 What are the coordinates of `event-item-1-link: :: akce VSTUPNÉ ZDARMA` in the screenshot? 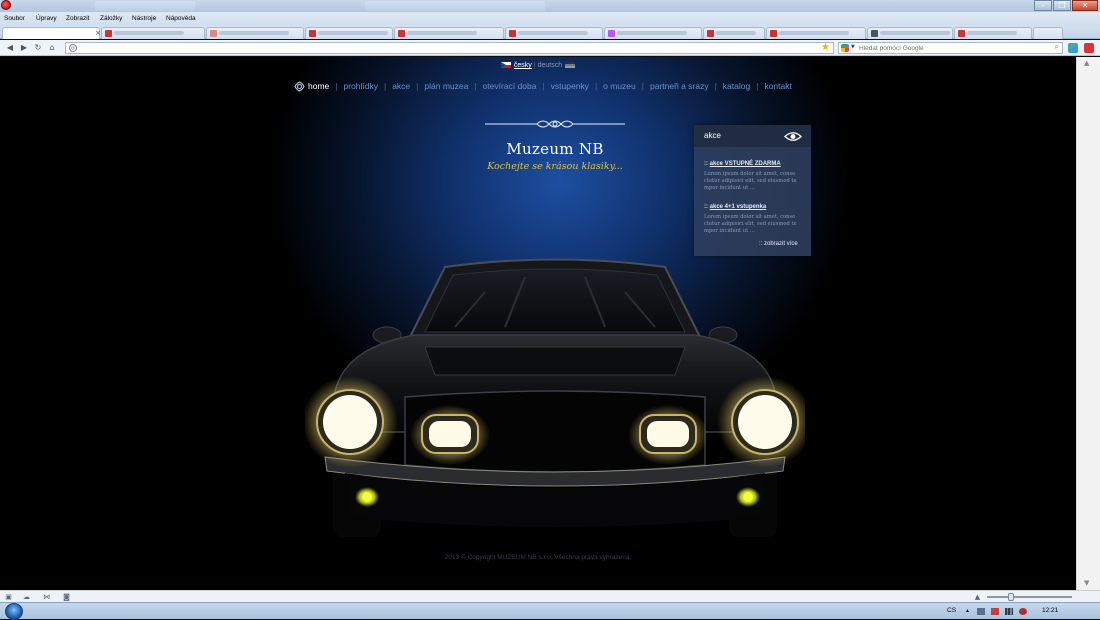 It's located at (742, 164).